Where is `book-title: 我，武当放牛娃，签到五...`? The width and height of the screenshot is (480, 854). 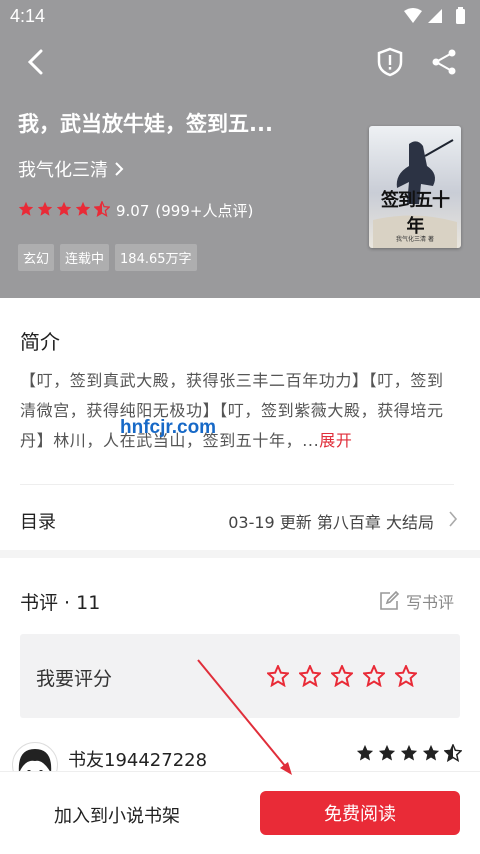
book-title: 我，武当放牛娃，签到五... is located at coordinates (145, 124).